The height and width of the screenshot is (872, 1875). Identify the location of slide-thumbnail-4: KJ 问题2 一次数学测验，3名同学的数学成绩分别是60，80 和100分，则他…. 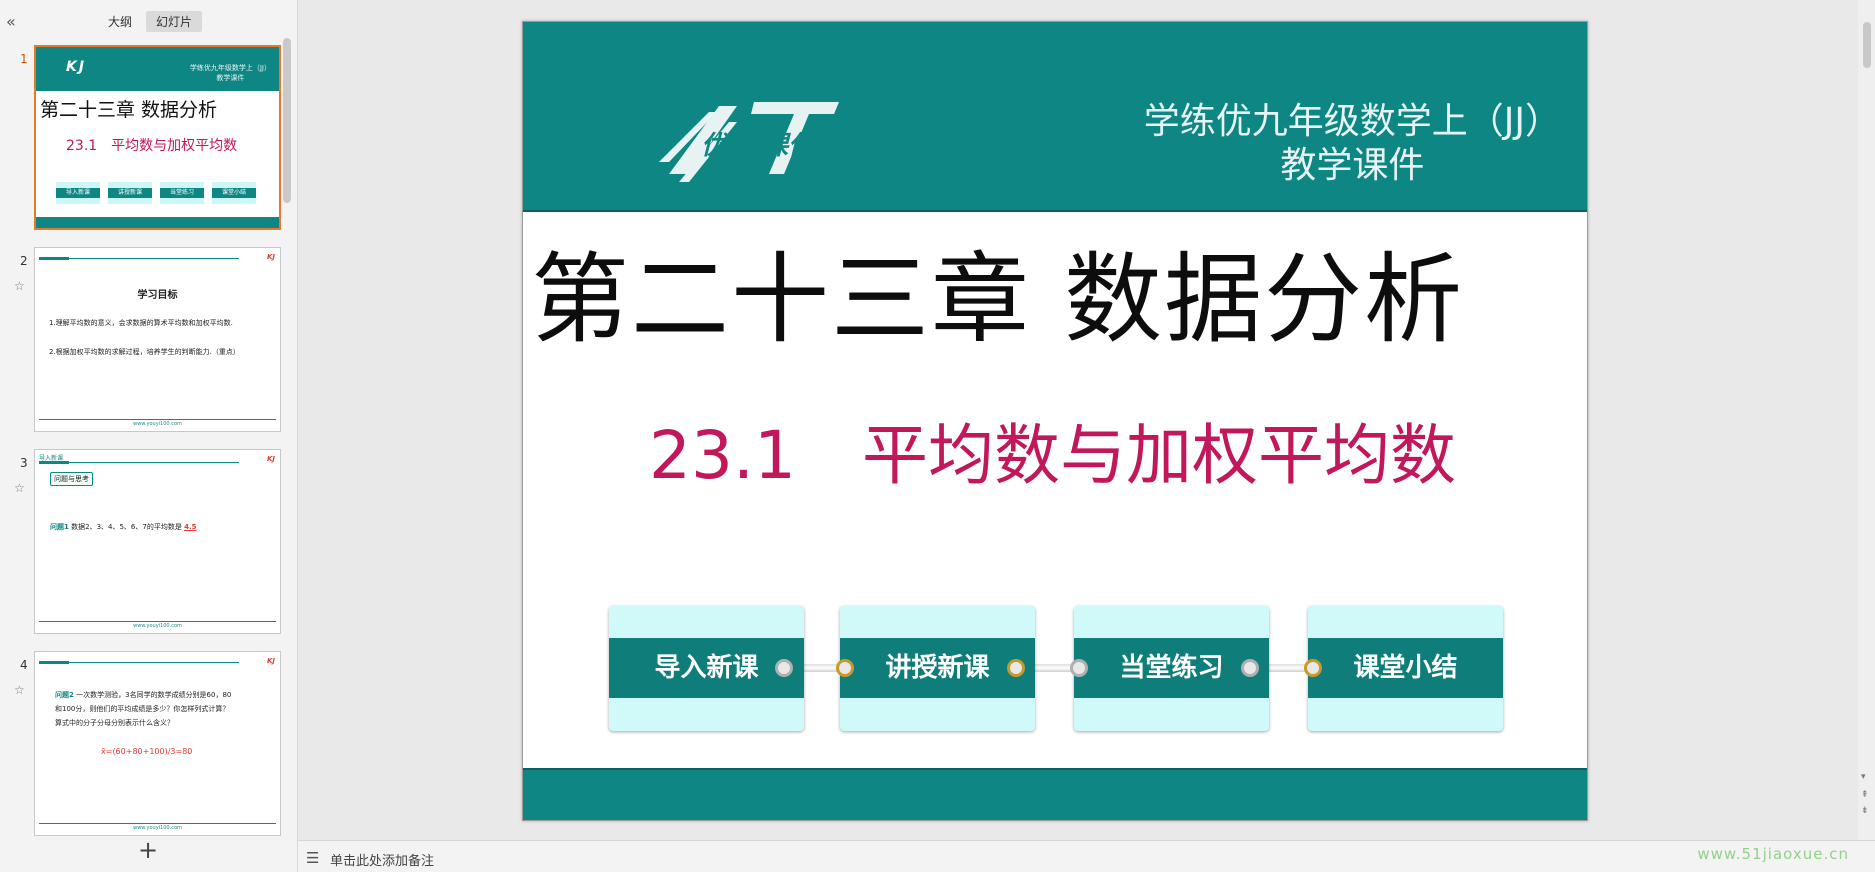
(157, 743).